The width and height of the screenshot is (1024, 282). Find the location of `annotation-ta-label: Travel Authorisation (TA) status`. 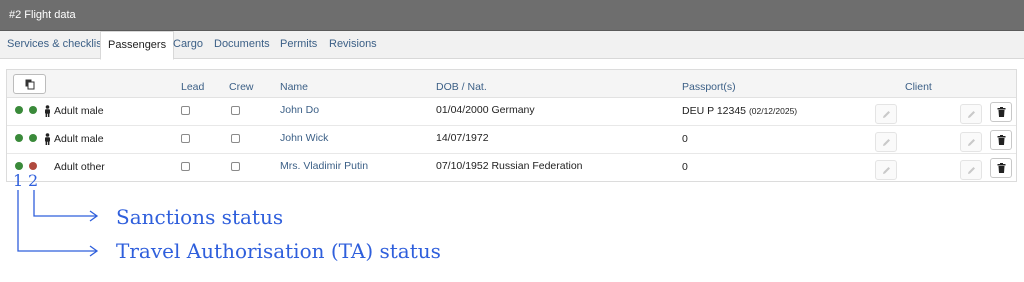

annotation-ta-label: Travel Authorisation (TA) status is located at coordinates (278, 251).